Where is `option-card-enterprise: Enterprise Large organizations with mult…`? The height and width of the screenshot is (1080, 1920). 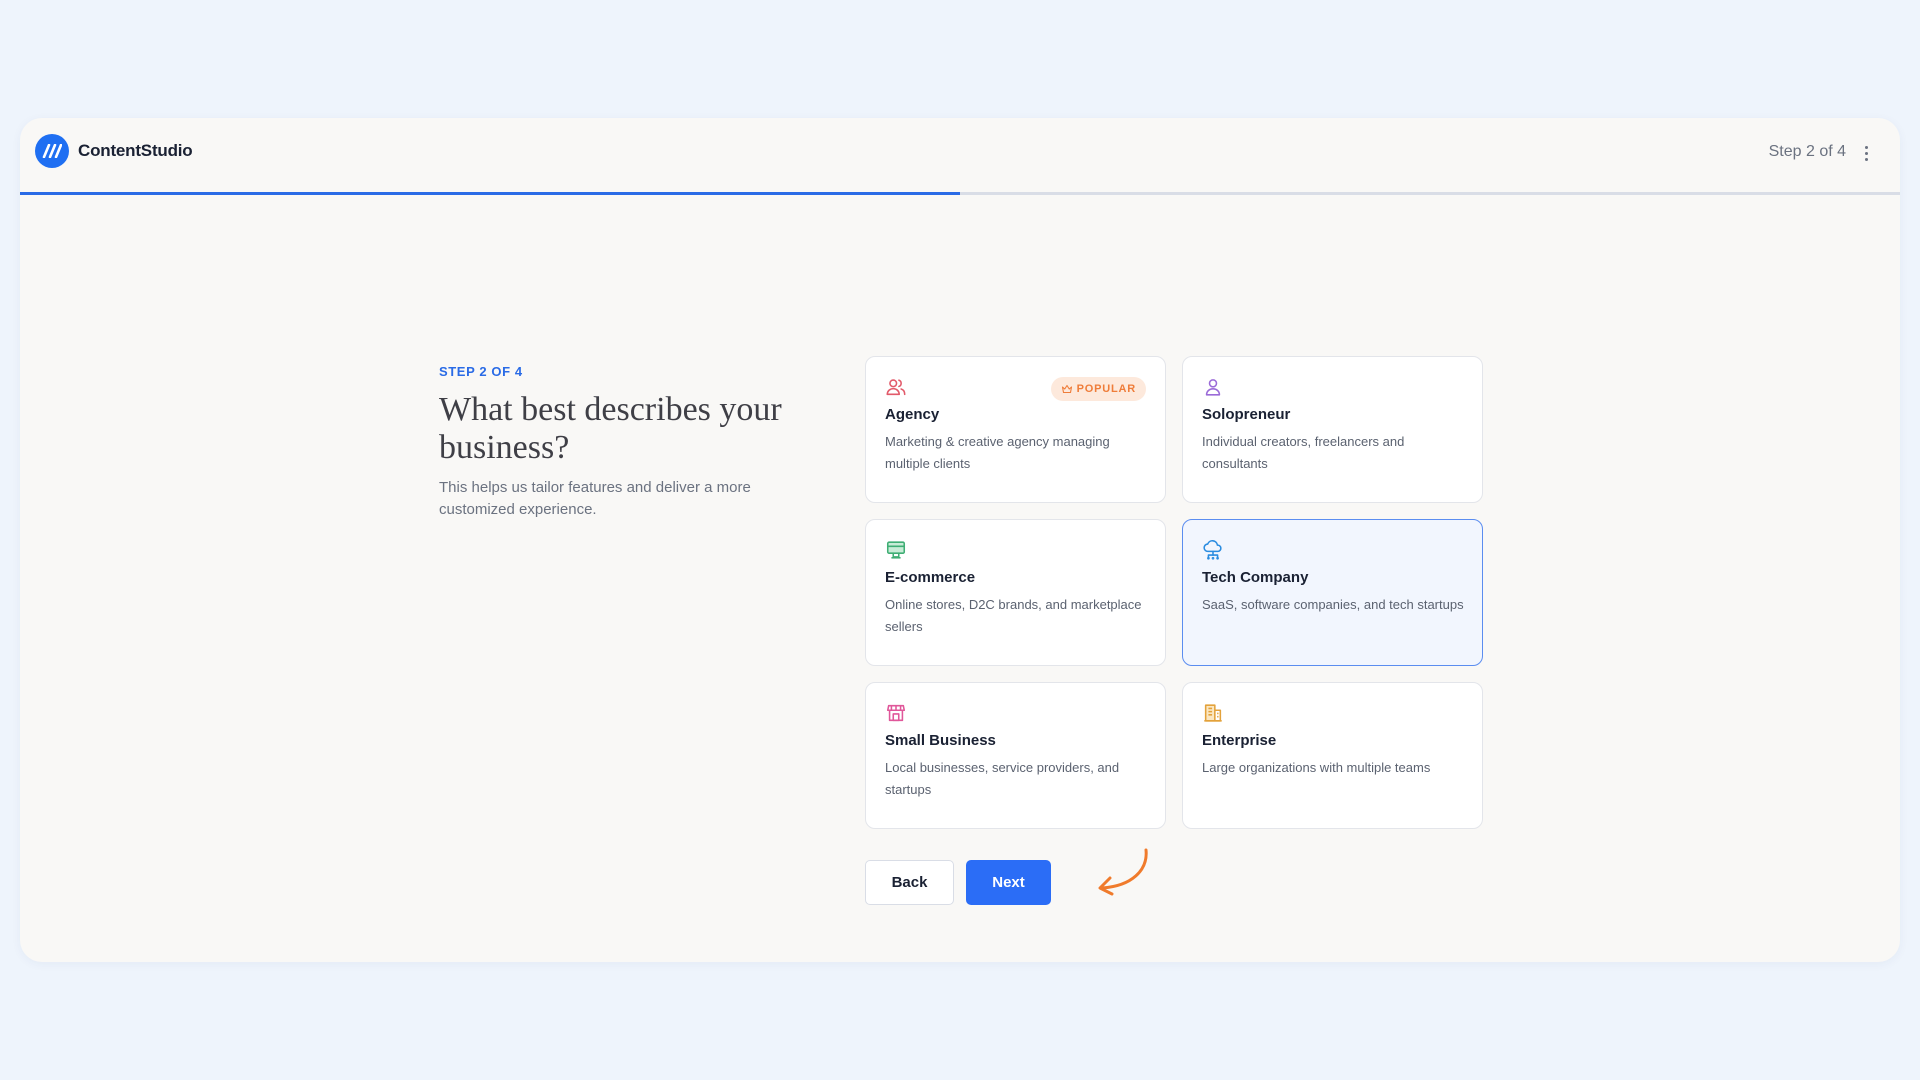
option-card-enterprise: Enterprise Large organizations with mult… is located at coordinates (1332, 755).